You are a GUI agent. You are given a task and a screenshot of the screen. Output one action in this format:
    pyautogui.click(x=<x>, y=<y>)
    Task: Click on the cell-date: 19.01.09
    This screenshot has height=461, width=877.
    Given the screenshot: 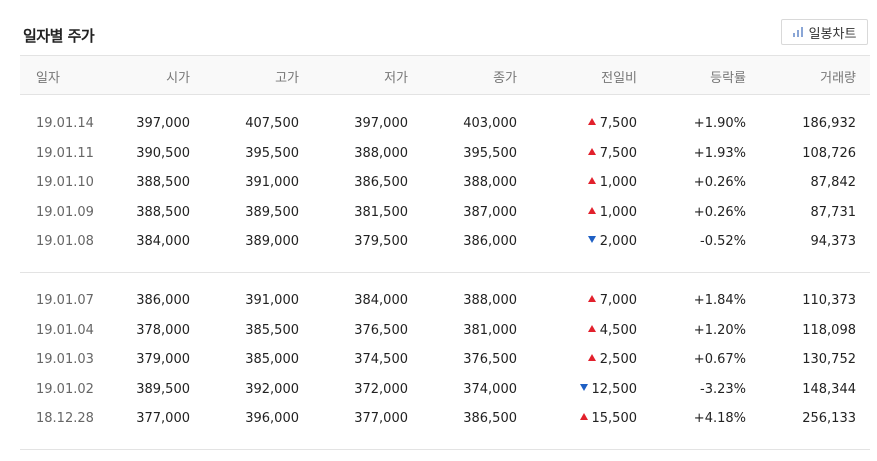 What is the action you would take?
    pyautogui.click(x=65, y=212)
    